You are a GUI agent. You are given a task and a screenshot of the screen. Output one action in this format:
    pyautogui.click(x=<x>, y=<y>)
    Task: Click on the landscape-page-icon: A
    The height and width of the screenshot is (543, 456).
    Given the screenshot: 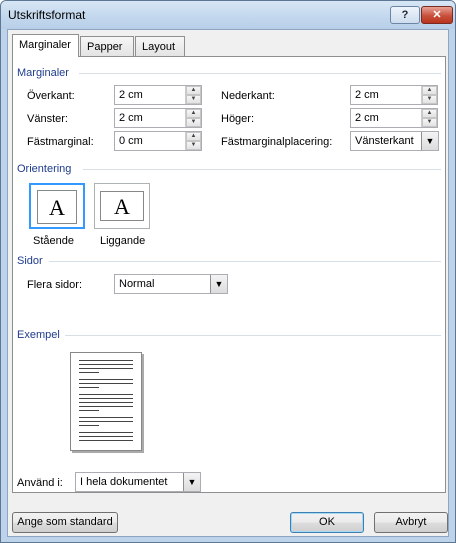 What is the action you would take?
    pyautogui.click(x=122, y=206)
    